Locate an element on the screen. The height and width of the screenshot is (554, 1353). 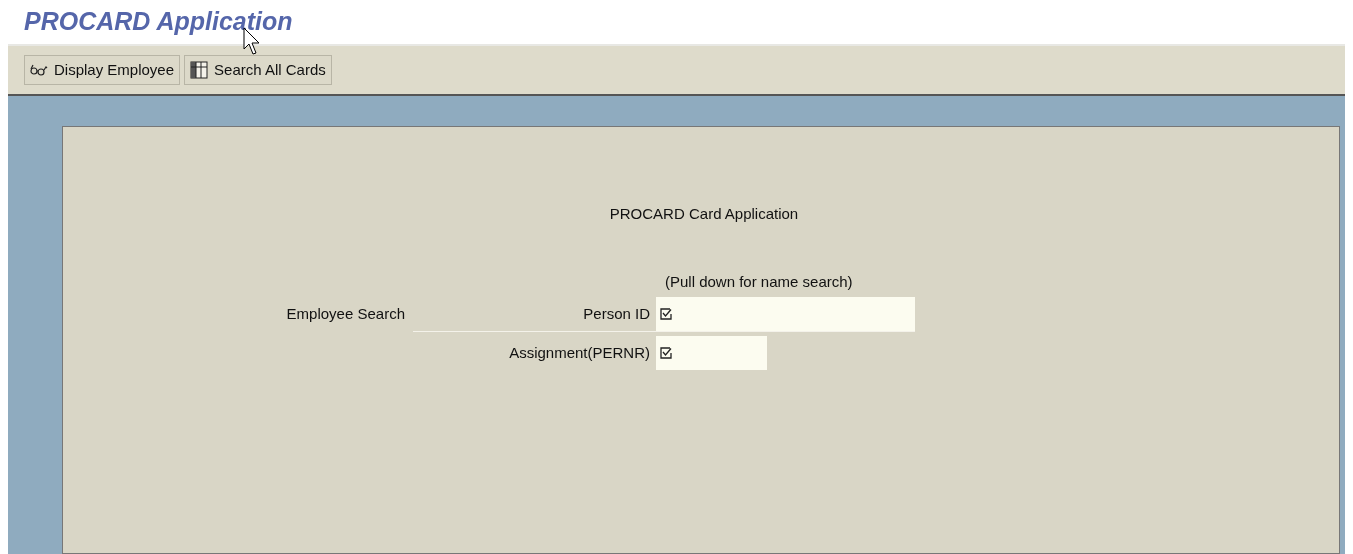
toolbar-button: Search All Cards is located at coordinates (258, 70).